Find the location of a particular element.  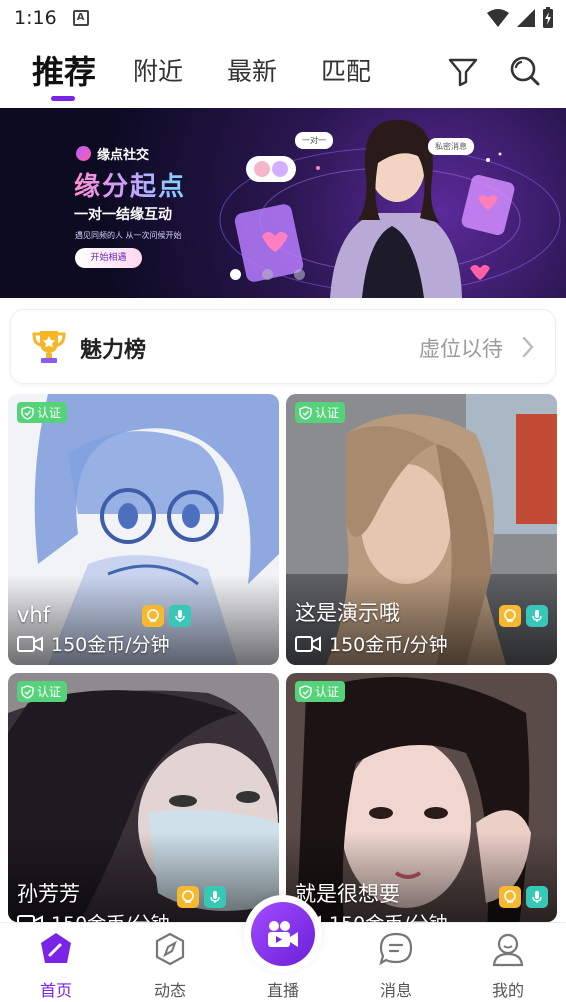

nav-moments-label: 动态 is located at coordinates (169, 990).